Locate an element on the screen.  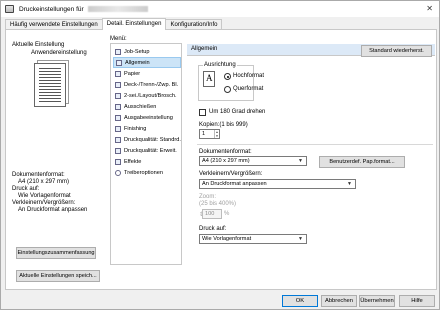
rotate-180-label: Um 180 Grad drehen is located at coordinates (237, 112).